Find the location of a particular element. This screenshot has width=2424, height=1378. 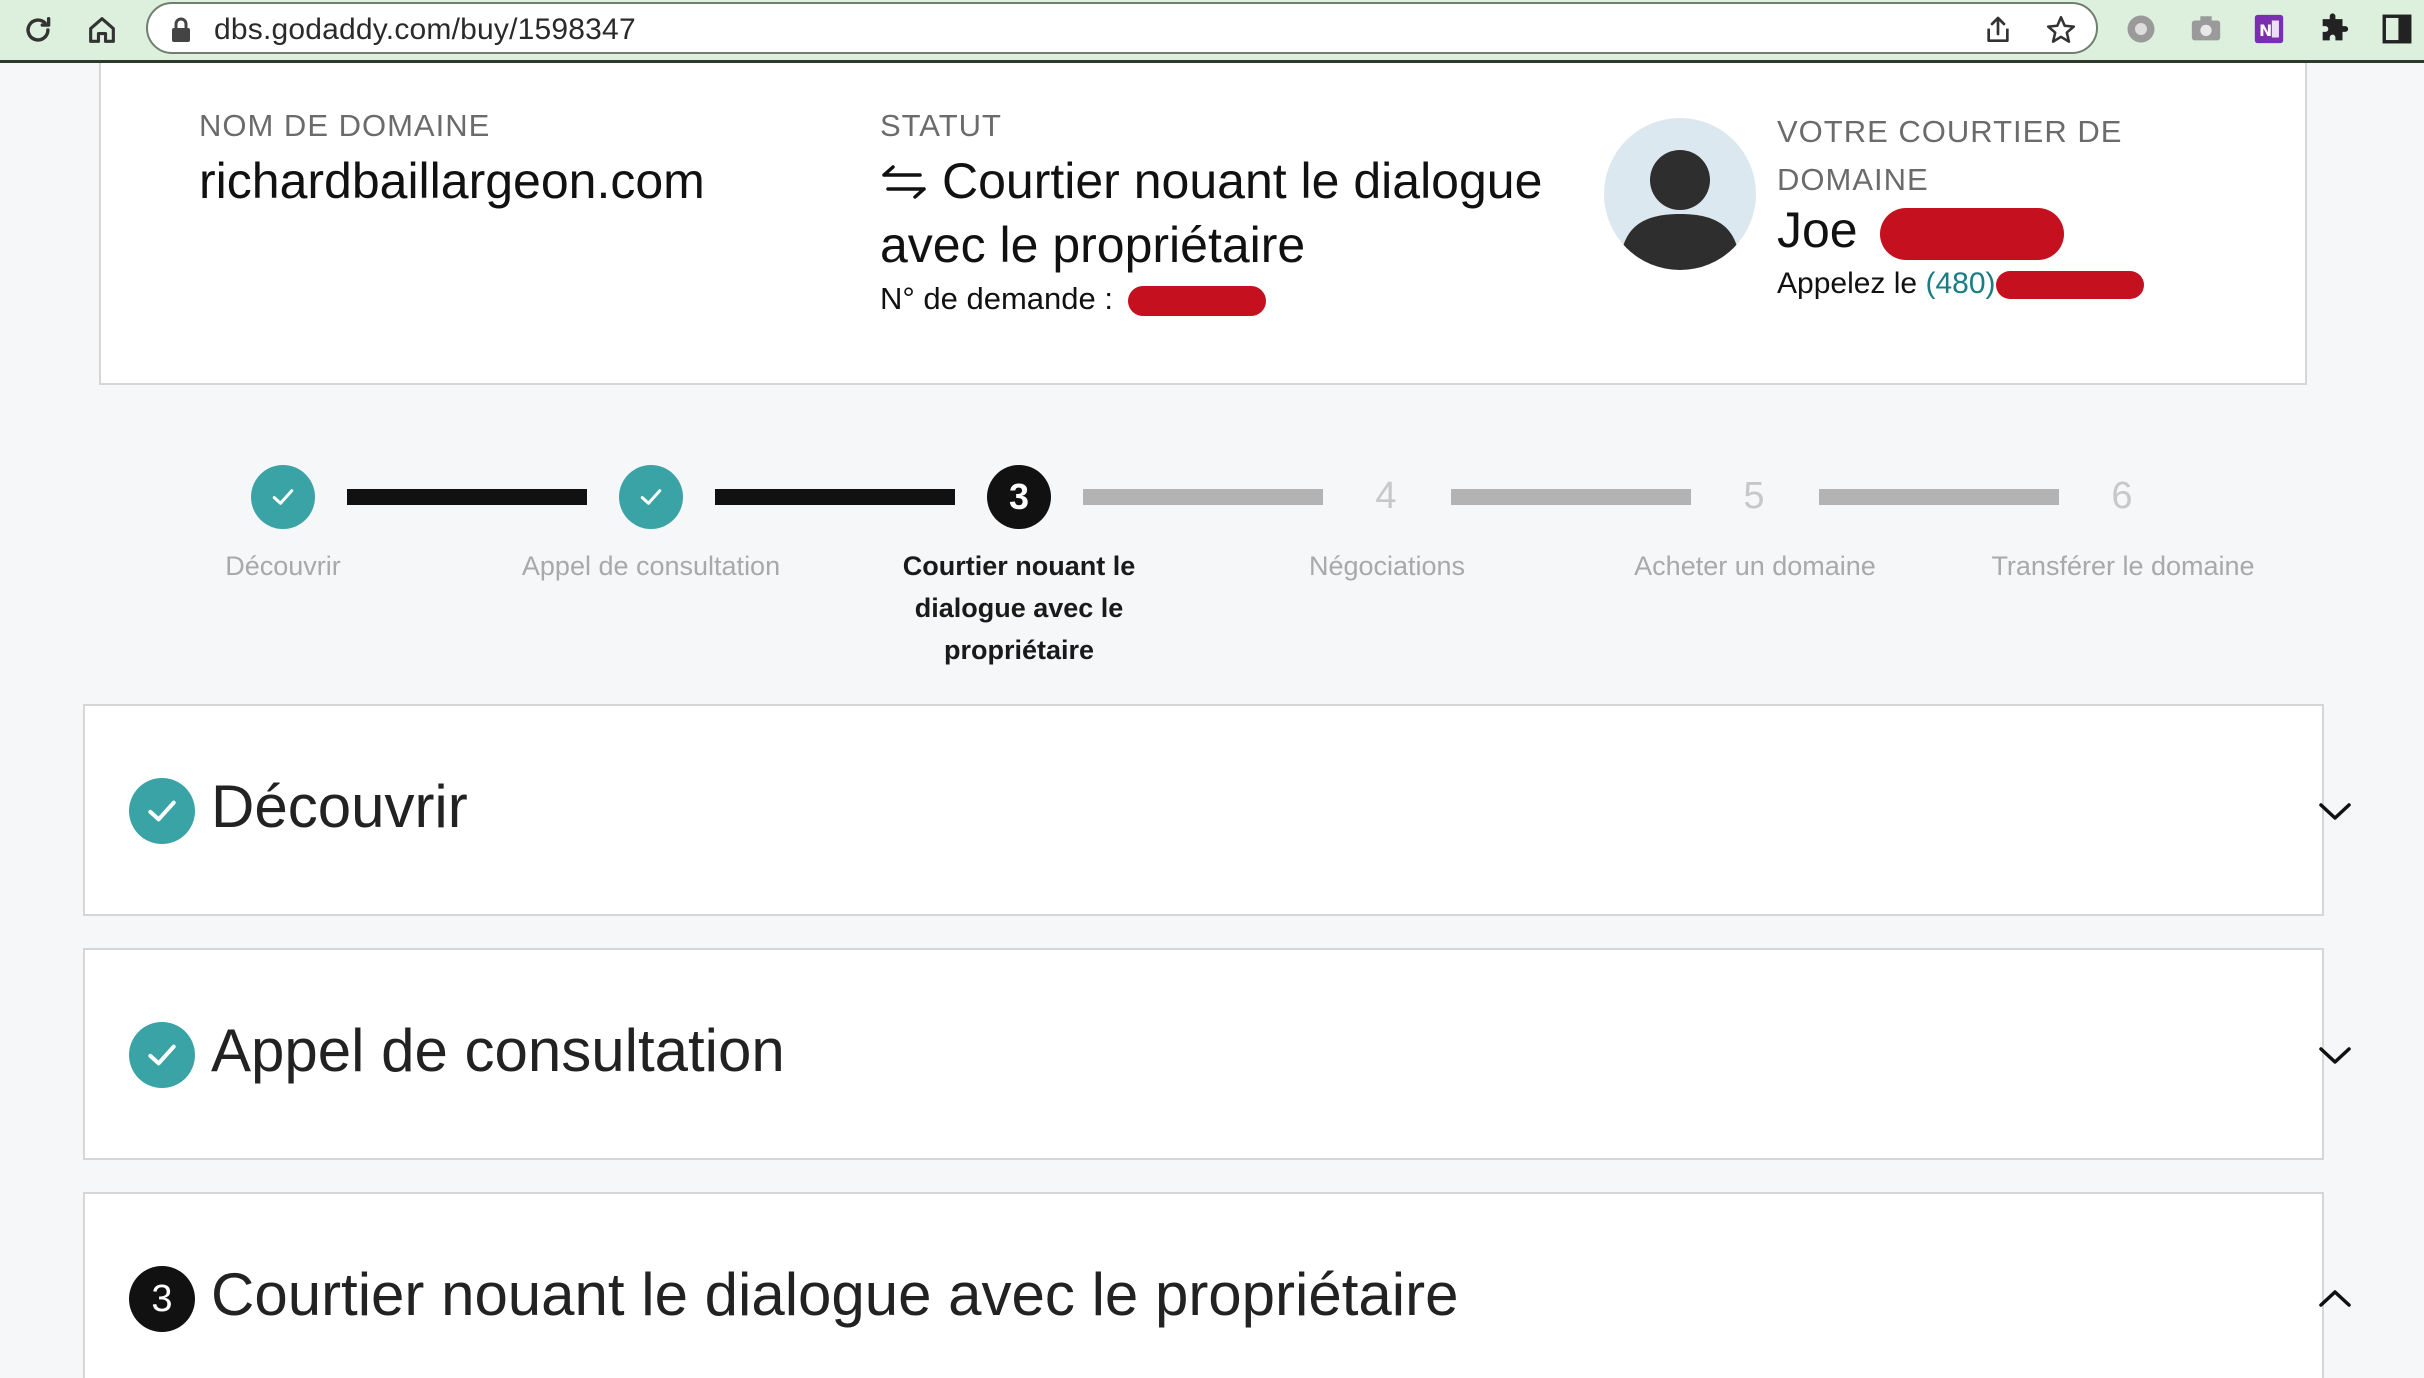

step-4-label: Négociations is located at coordinates (1387, 566).